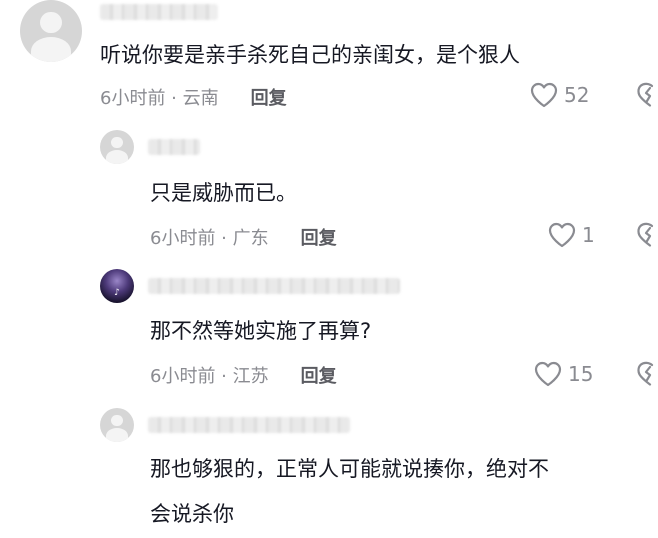  I want to click on like-button: 52, so click(559, 95).